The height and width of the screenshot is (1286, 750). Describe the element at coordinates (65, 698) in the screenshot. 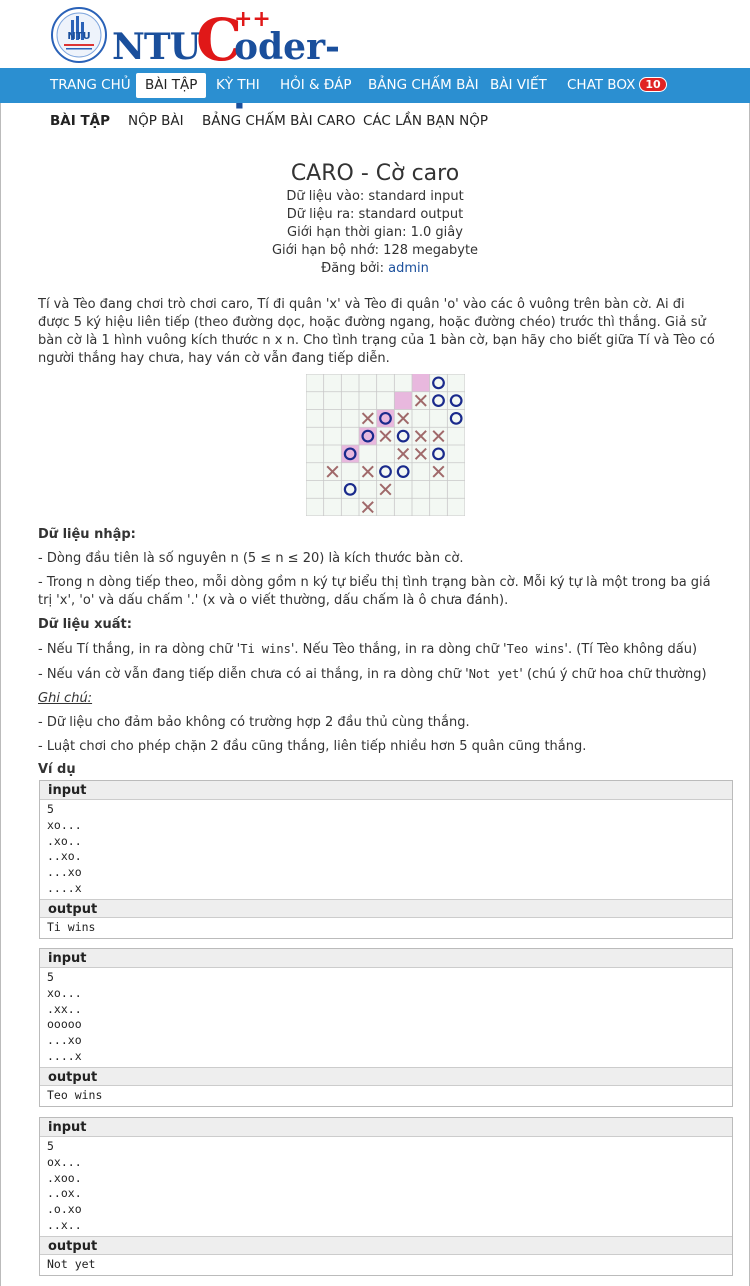

I see `notes-heading: Ghi chú:` at that location.